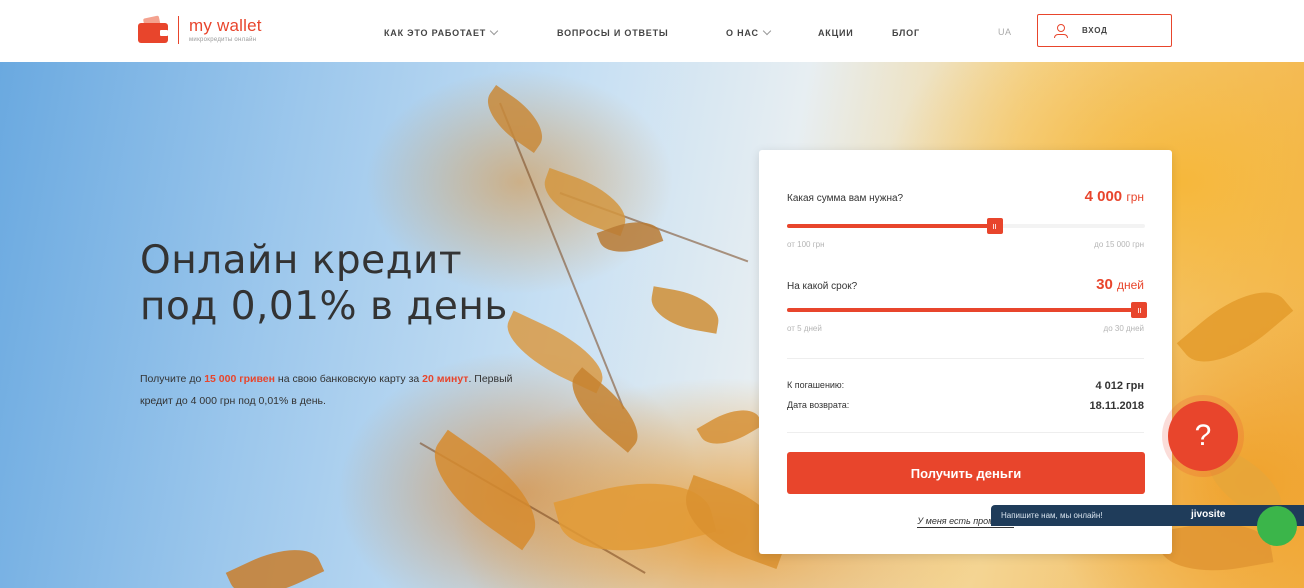 Image resolution: width=1304 pixels, height=588 pixels. What do you see at coordinates (1061, 30) in the screenshot?
I see `user-icon` at bounding box center [1061, 30].